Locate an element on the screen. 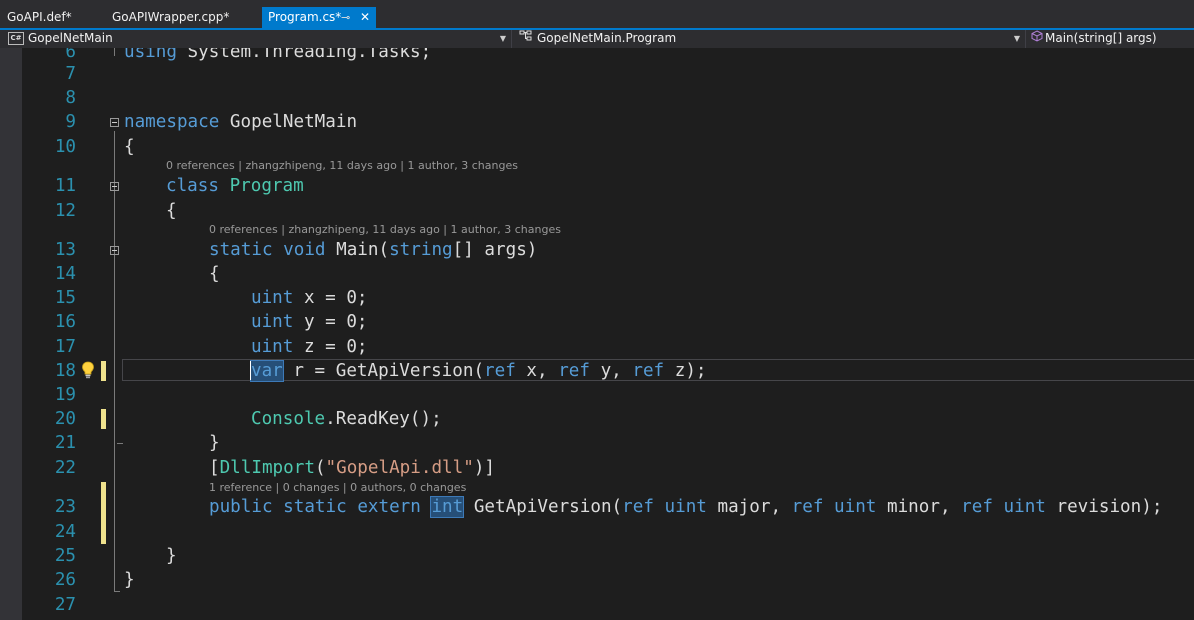 The image size is (1194, 620). code-line-21: } is located at coordinates (214, 443).